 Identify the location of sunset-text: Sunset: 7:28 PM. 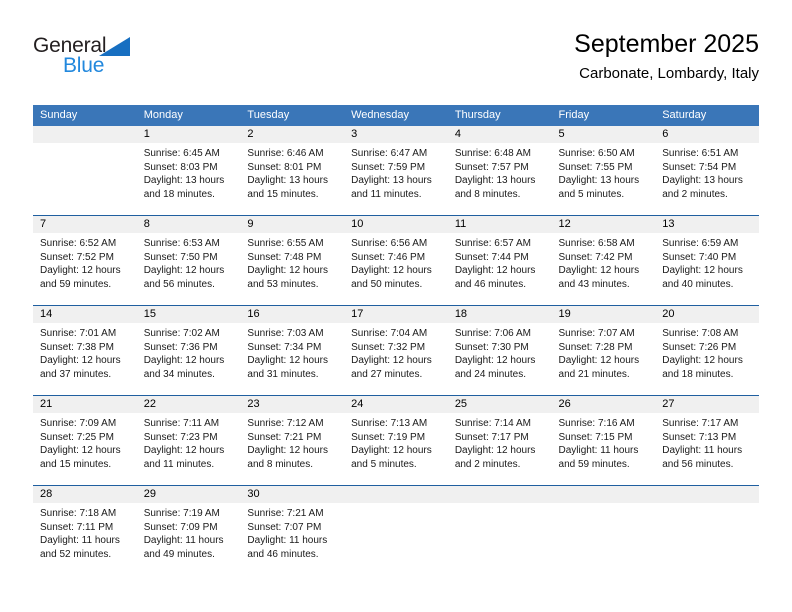
(595, 347).